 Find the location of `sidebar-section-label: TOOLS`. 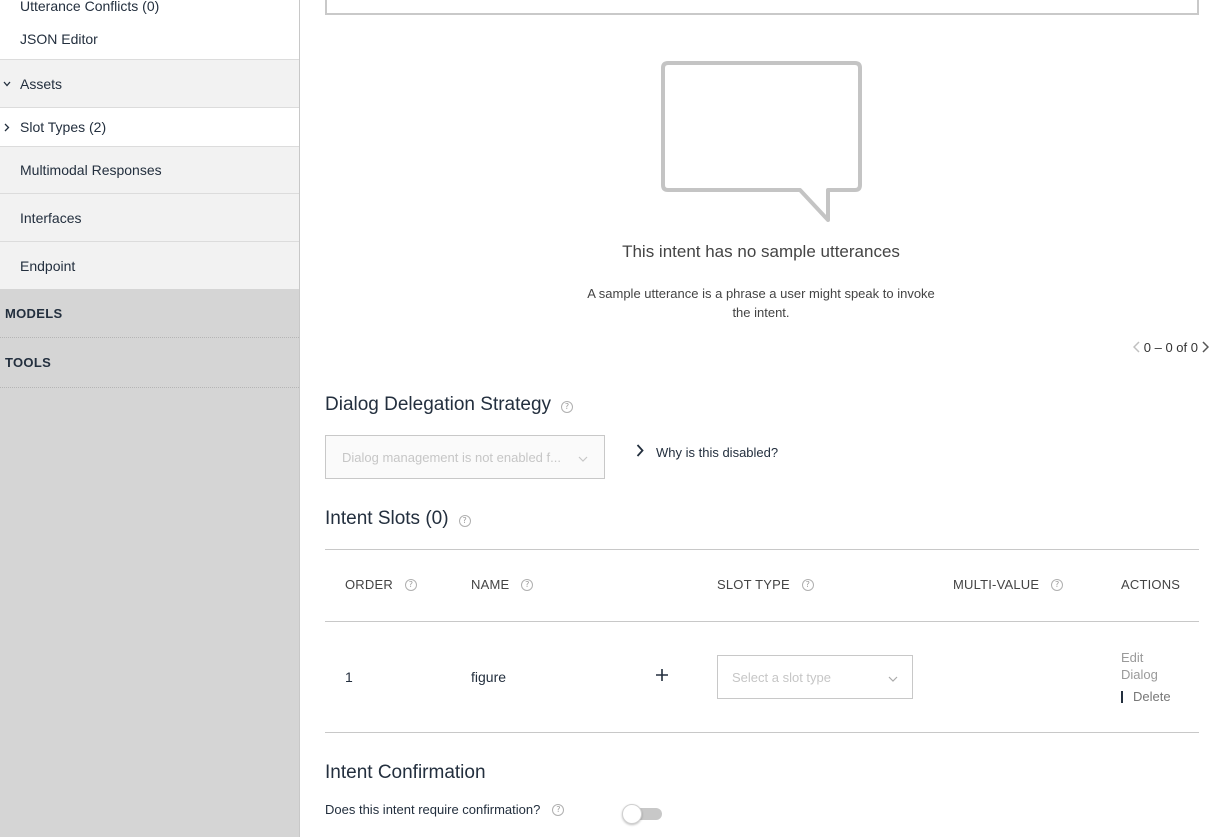

sidebar-section-label: TOOLS is located at coordinates (28, 362).